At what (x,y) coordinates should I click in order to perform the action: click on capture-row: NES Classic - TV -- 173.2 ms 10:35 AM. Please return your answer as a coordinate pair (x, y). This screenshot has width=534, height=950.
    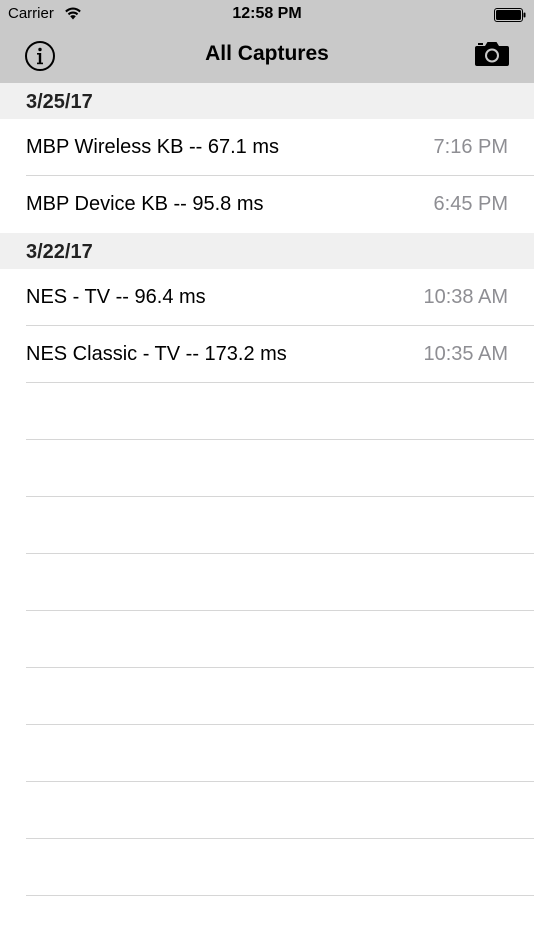
    Looking at the image, I should click on (267, 354).